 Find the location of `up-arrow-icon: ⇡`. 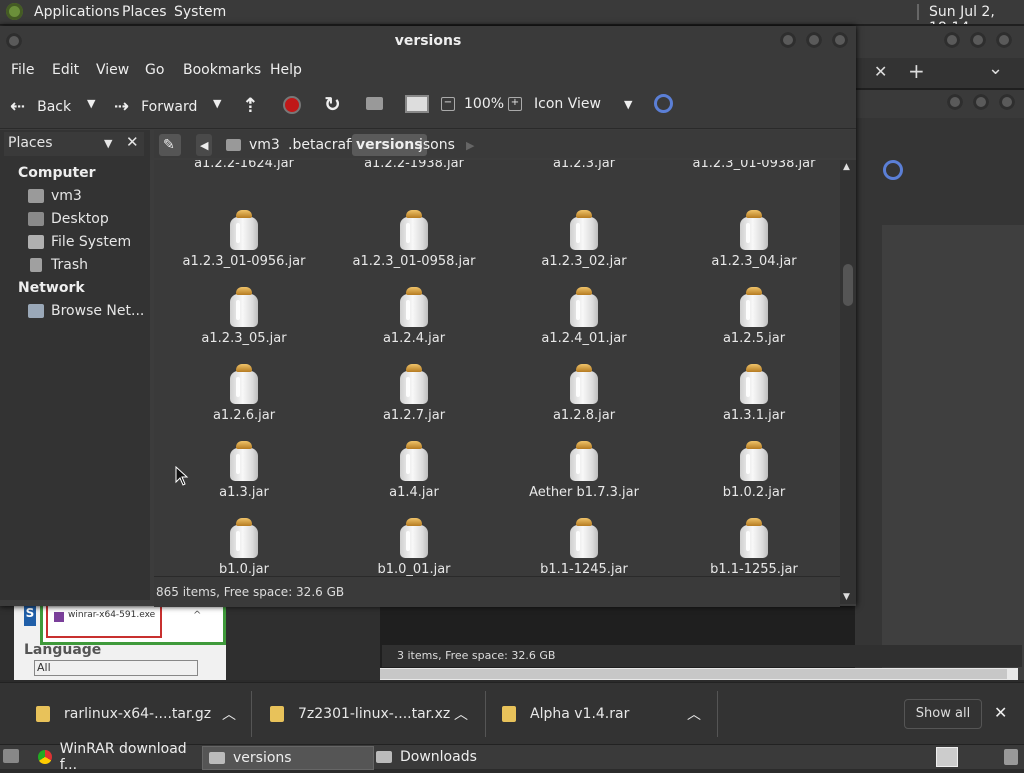

up-arrow-icon: ⇡ is located at coordinates (250, 105).